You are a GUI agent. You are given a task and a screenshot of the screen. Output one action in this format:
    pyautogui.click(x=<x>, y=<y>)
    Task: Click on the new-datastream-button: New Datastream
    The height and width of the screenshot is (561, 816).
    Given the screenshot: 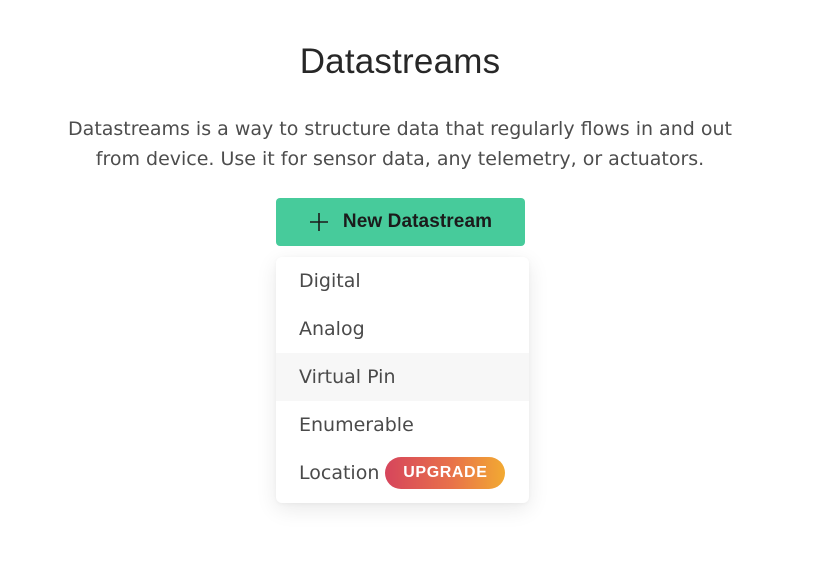 What is the action you would take?
    pyautogui.click(x=400, y=222)
    